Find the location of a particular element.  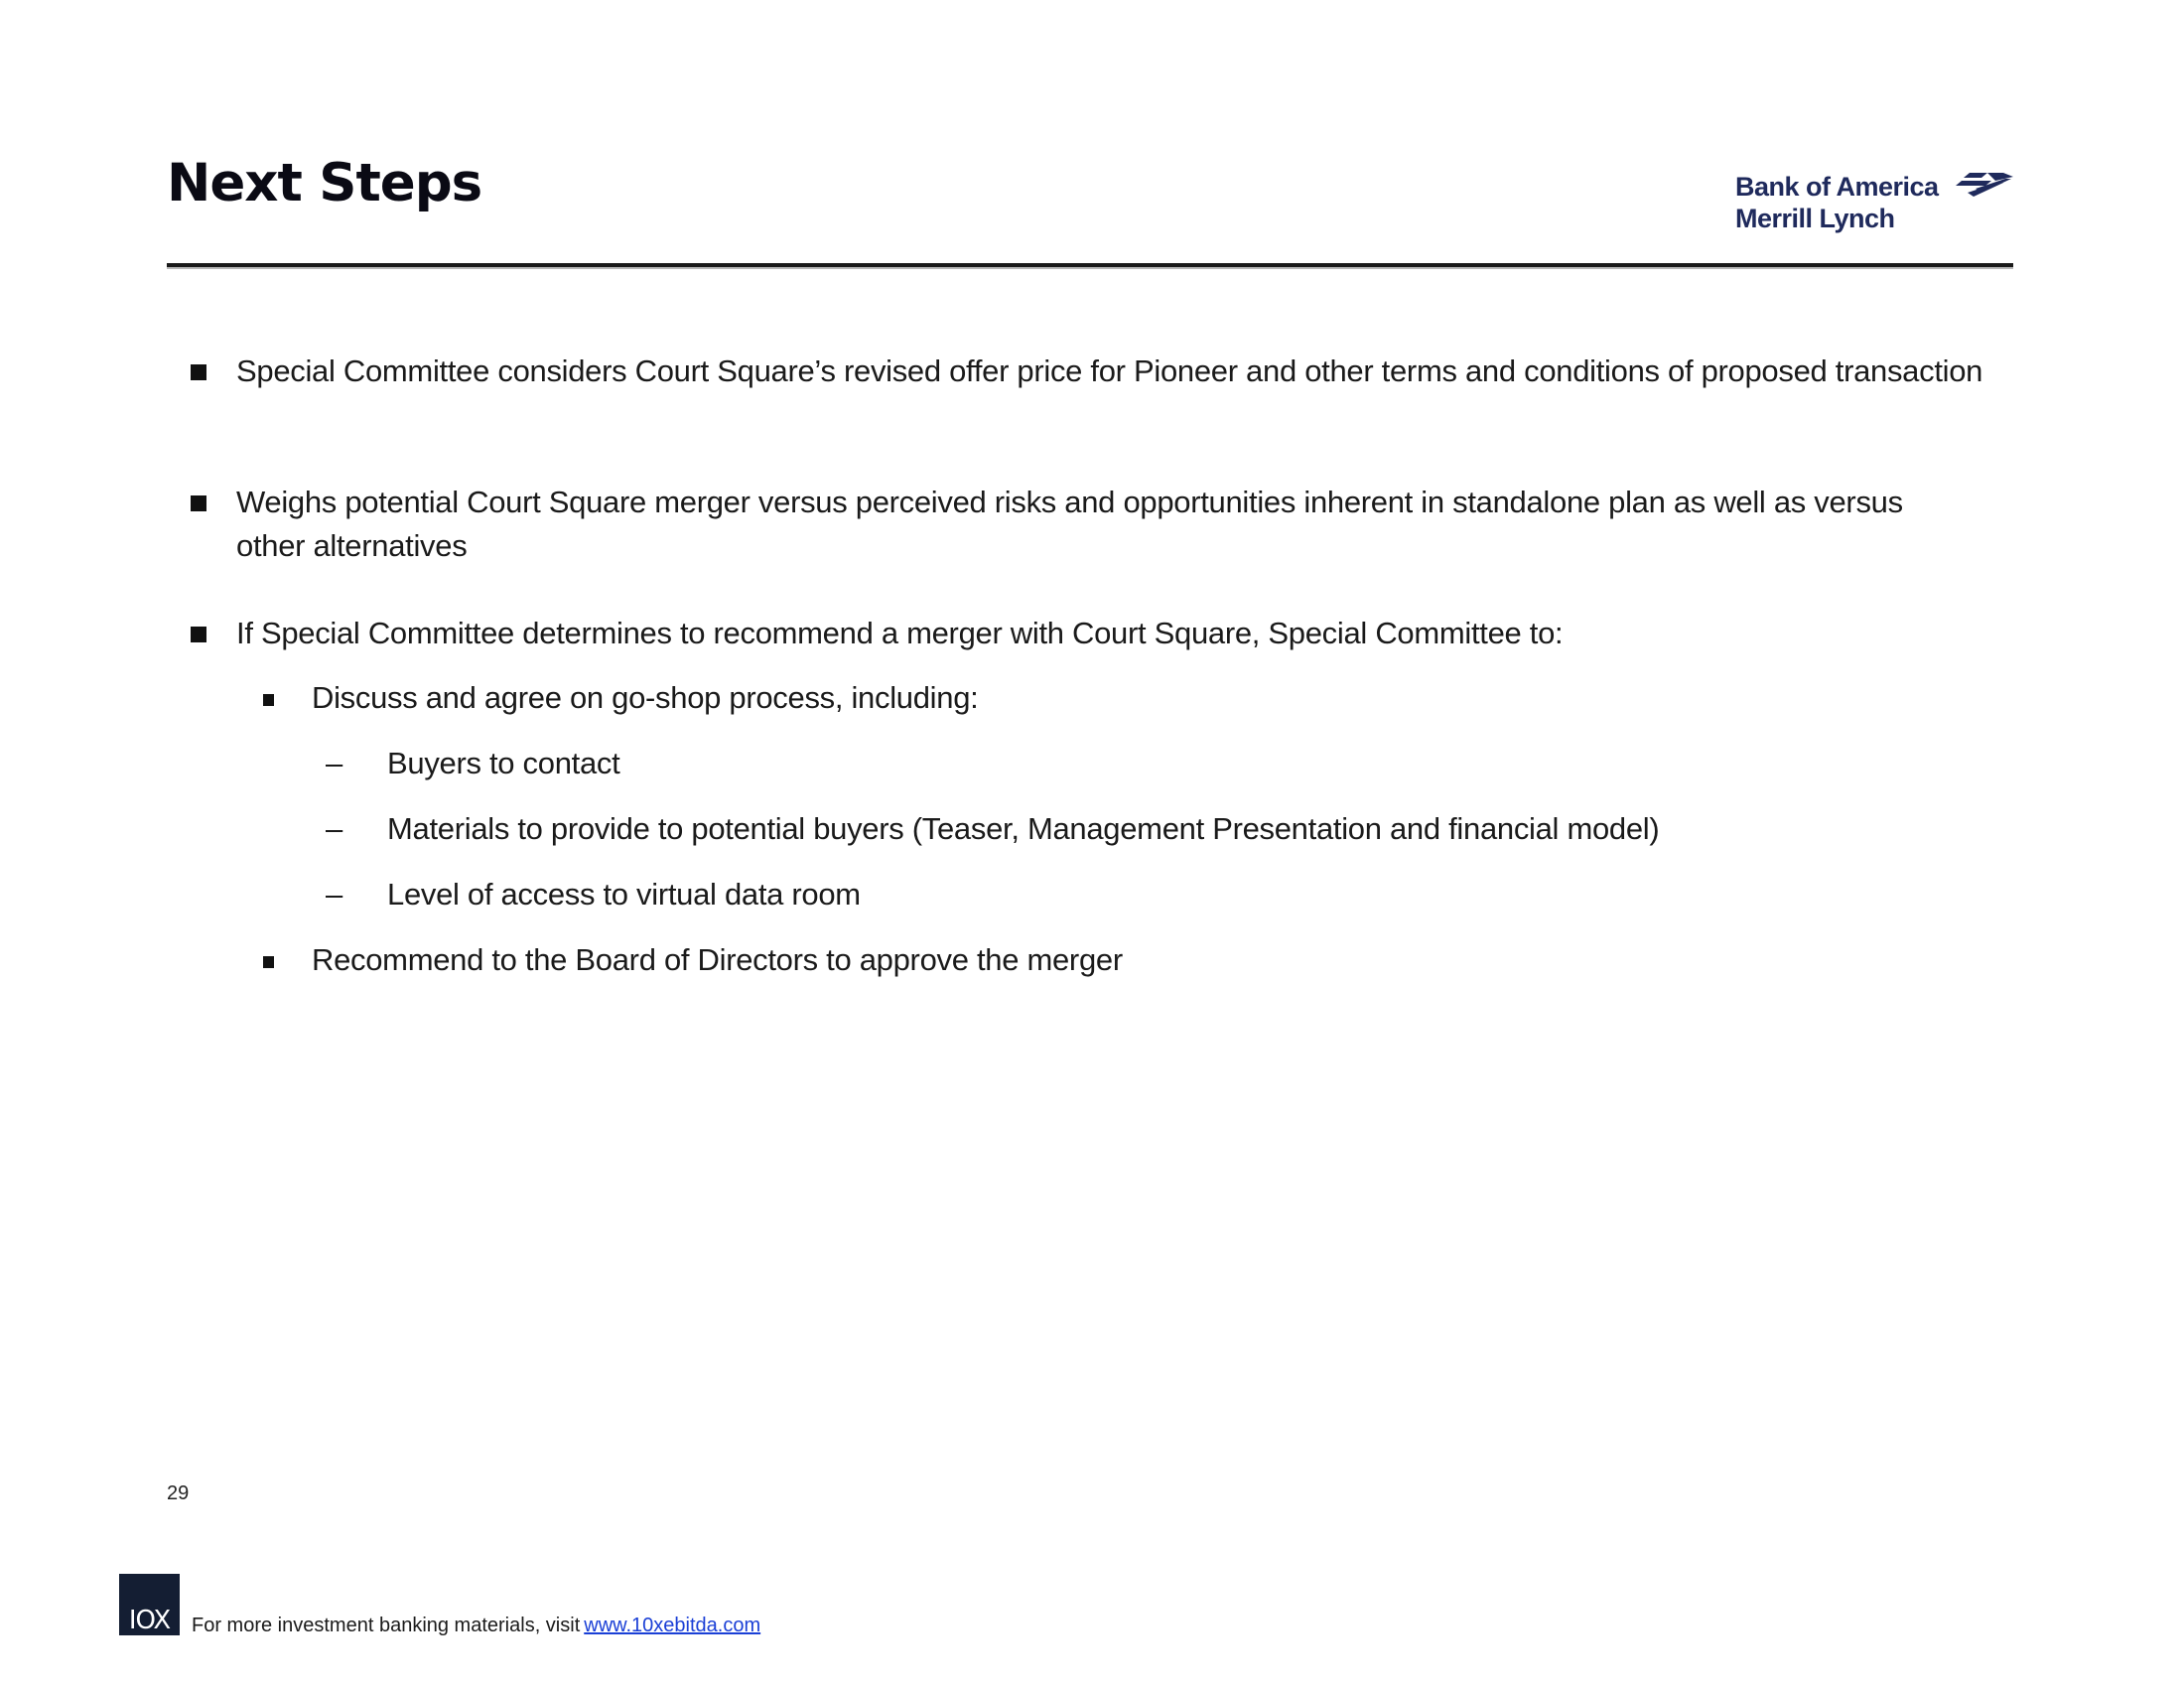

10x-logo-icon: IOX is located at coordinates (149, 1604).